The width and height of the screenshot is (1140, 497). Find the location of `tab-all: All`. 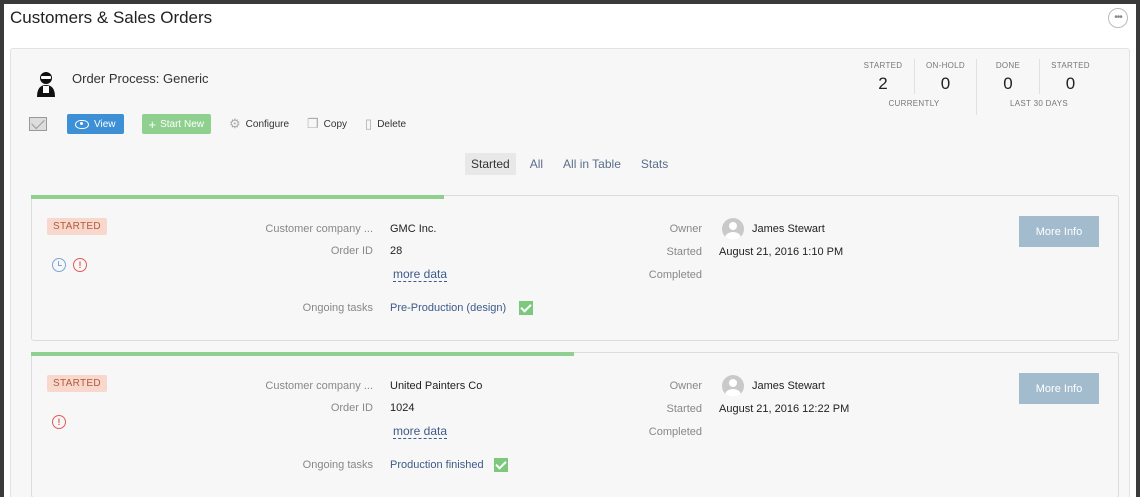

tab-all: All is located at coordinates (536, 164).